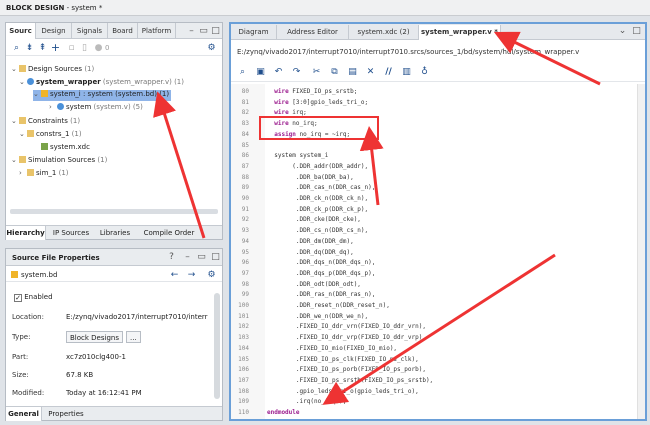 The height and width of the screenshot is (425, 650). I want to click on info-icon: ▫, so click(71, 48).